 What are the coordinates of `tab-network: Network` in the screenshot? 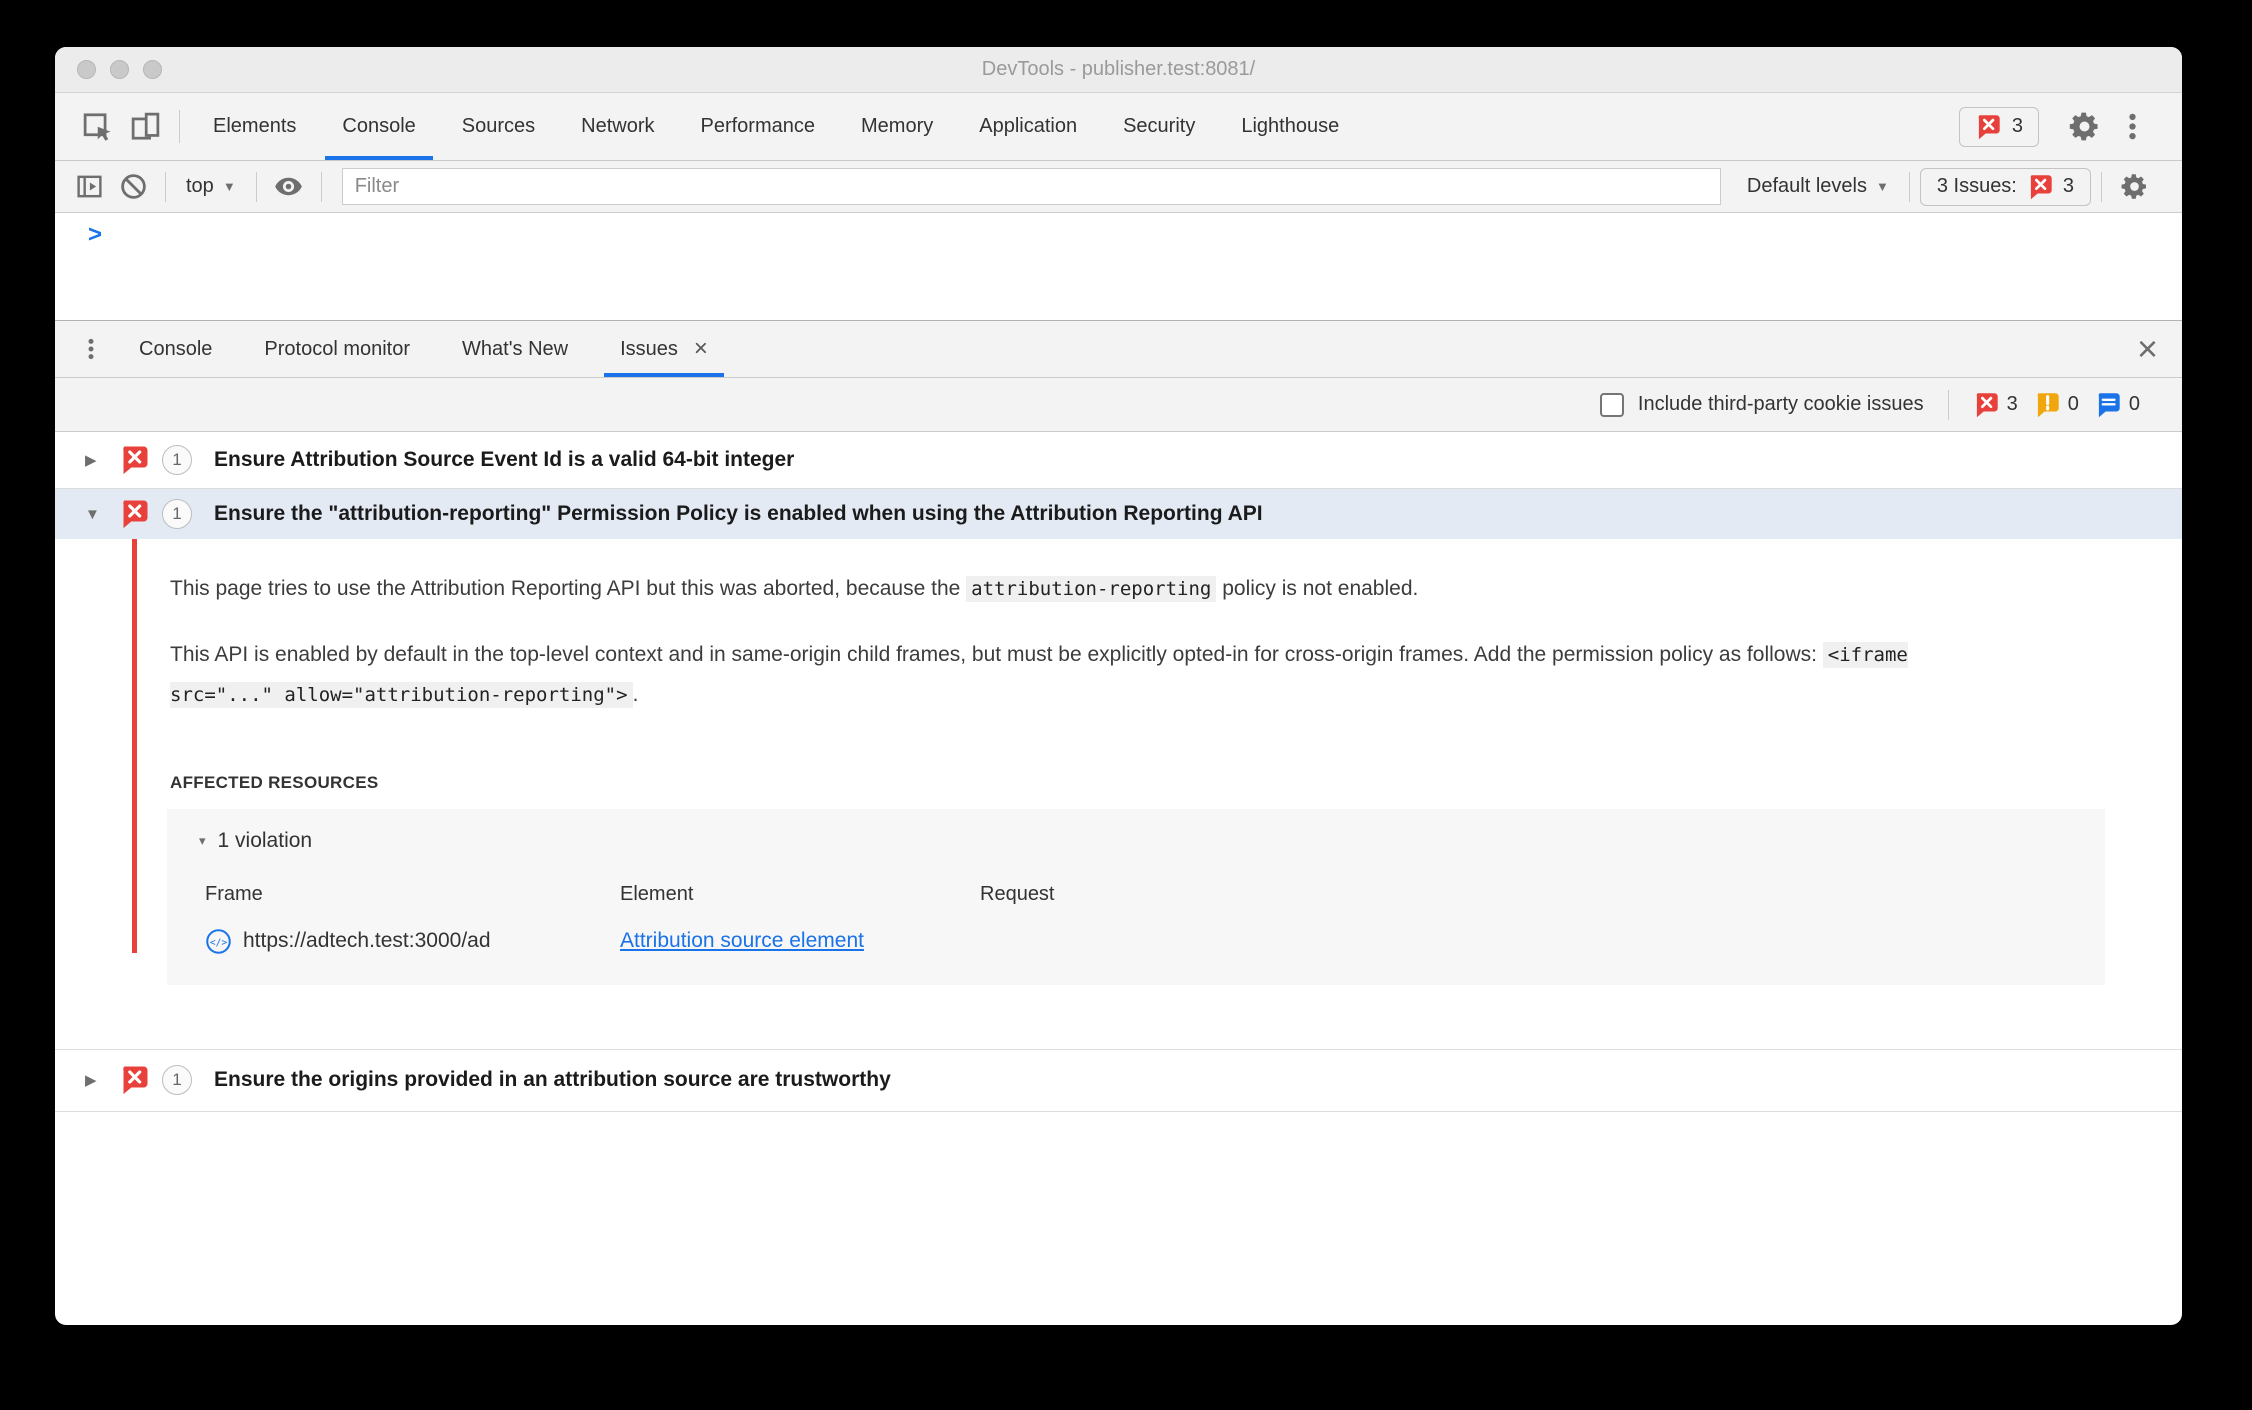 It's located at (617, 126).